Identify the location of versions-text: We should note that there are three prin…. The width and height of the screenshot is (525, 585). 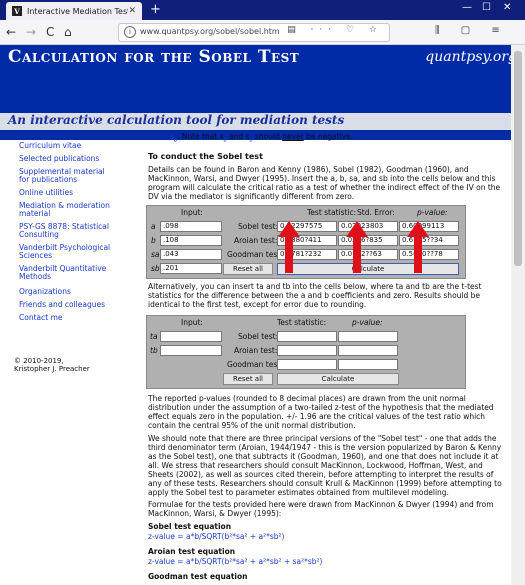
(325, 465).